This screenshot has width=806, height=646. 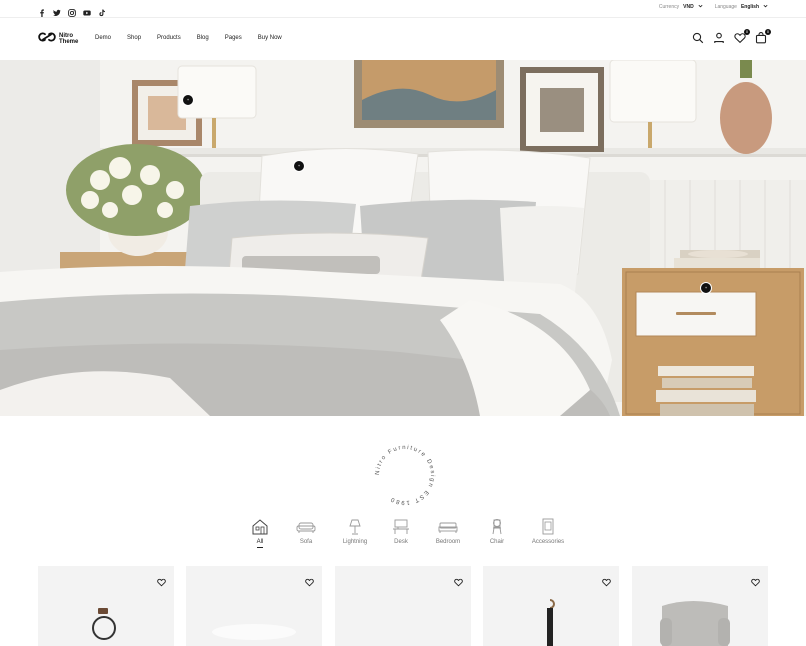 I want to click on tab-bedroom: Bedroom, so click(x=448, y=533).